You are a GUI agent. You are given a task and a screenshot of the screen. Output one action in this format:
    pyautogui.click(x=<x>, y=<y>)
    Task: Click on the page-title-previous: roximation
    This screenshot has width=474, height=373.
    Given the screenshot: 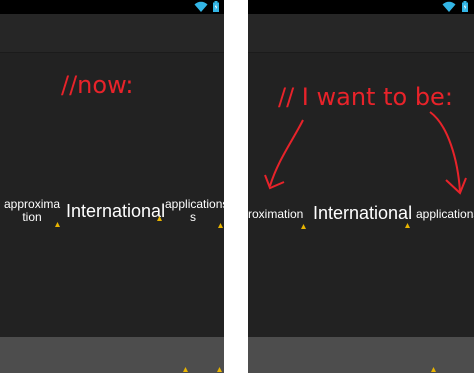 What is the action you would take?
    pyautogui.click(x=275, y=214)
    